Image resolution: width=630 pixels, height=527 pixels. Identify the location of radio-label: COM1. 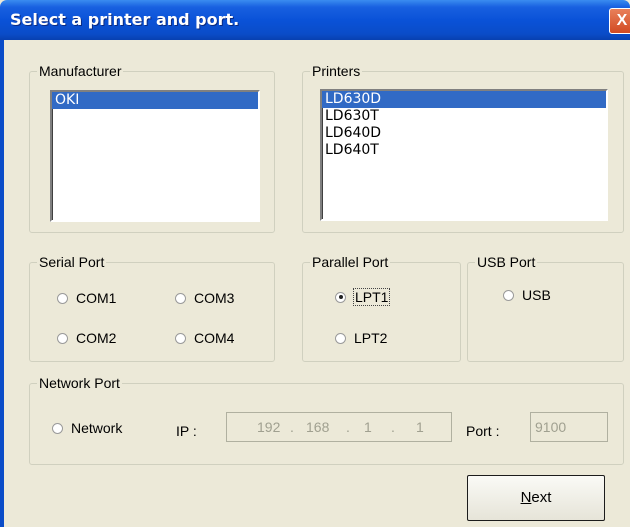
(96, 298).